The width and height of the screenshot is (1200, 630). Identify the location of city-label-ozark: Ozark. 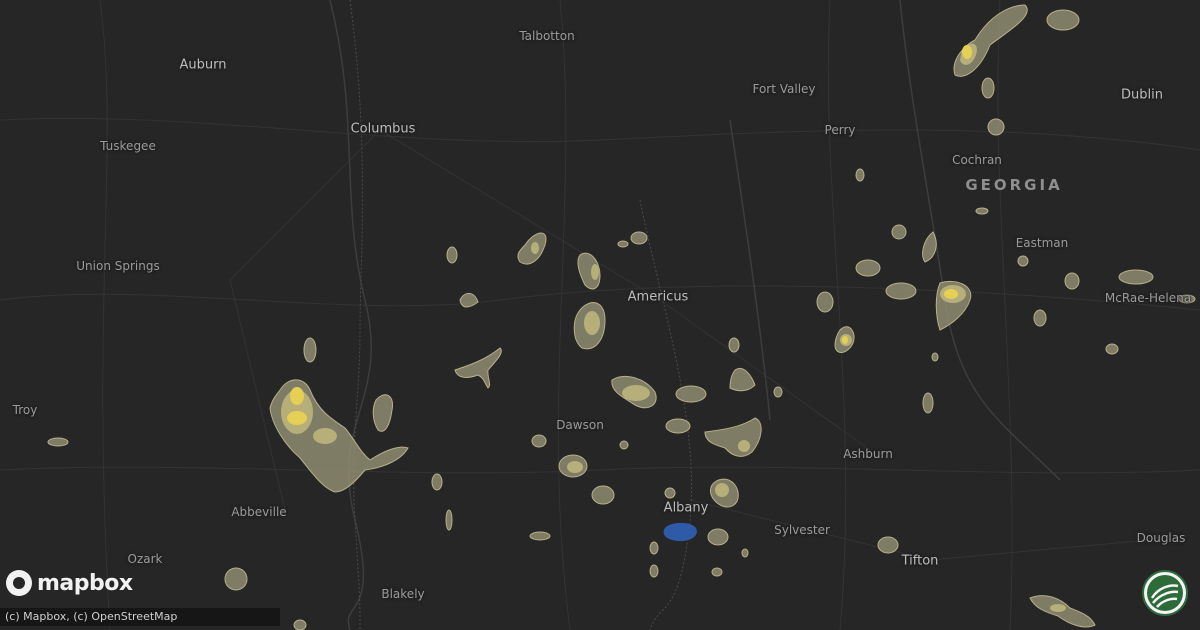
(145, 559).